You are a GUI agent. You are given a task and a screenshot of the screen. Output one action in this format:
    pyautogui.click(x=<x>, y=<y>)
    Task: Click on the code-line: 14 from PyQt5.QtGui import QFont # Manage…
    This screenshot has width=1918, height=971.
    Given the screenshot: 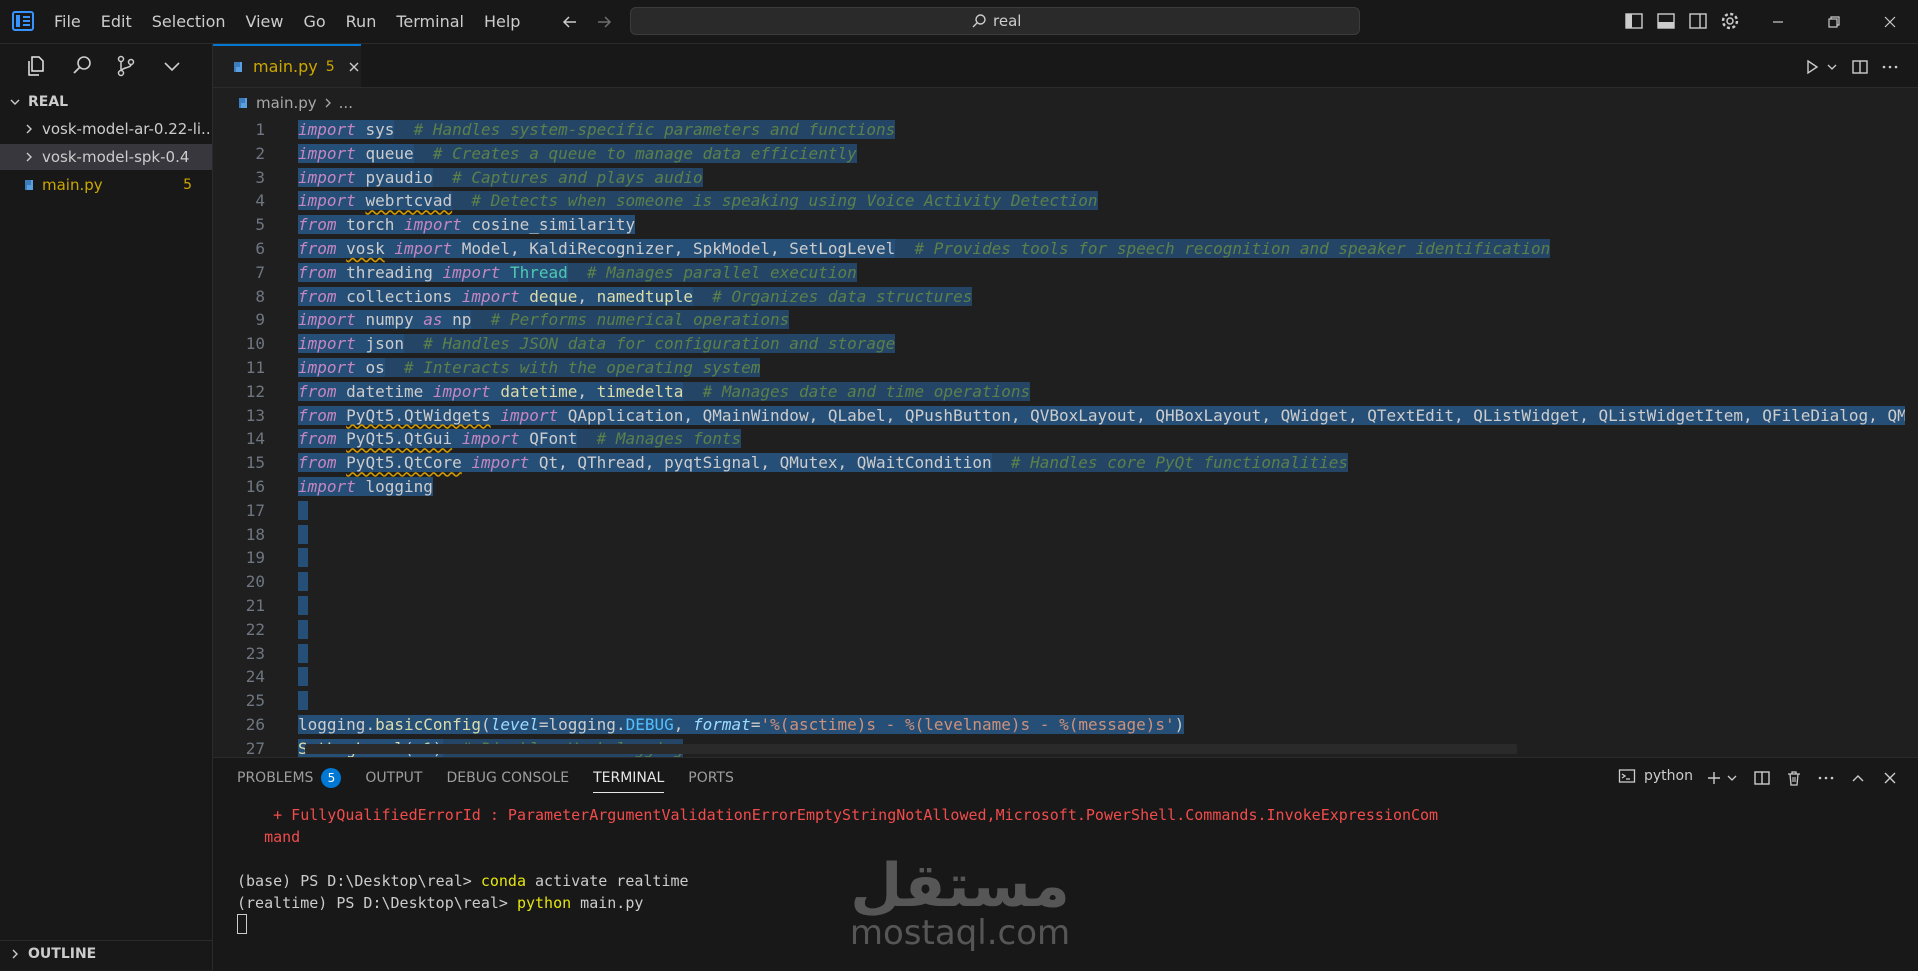 What is the action you would take?
    pyautogui.click(x=1065, y=439)
    